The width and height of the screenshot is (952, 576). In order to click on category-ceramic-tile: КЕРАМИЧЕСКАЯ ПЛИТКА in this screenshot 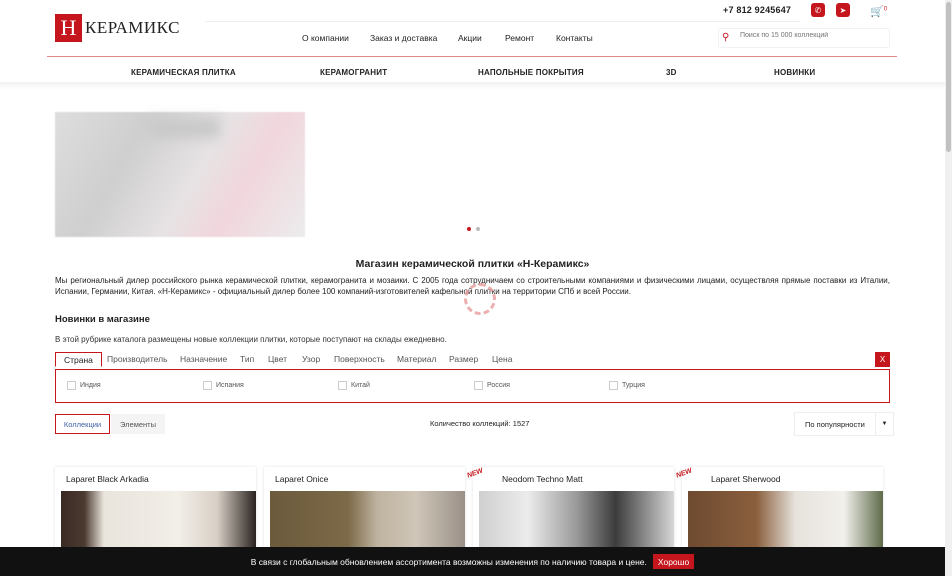, I will do `click(183, 72)`.